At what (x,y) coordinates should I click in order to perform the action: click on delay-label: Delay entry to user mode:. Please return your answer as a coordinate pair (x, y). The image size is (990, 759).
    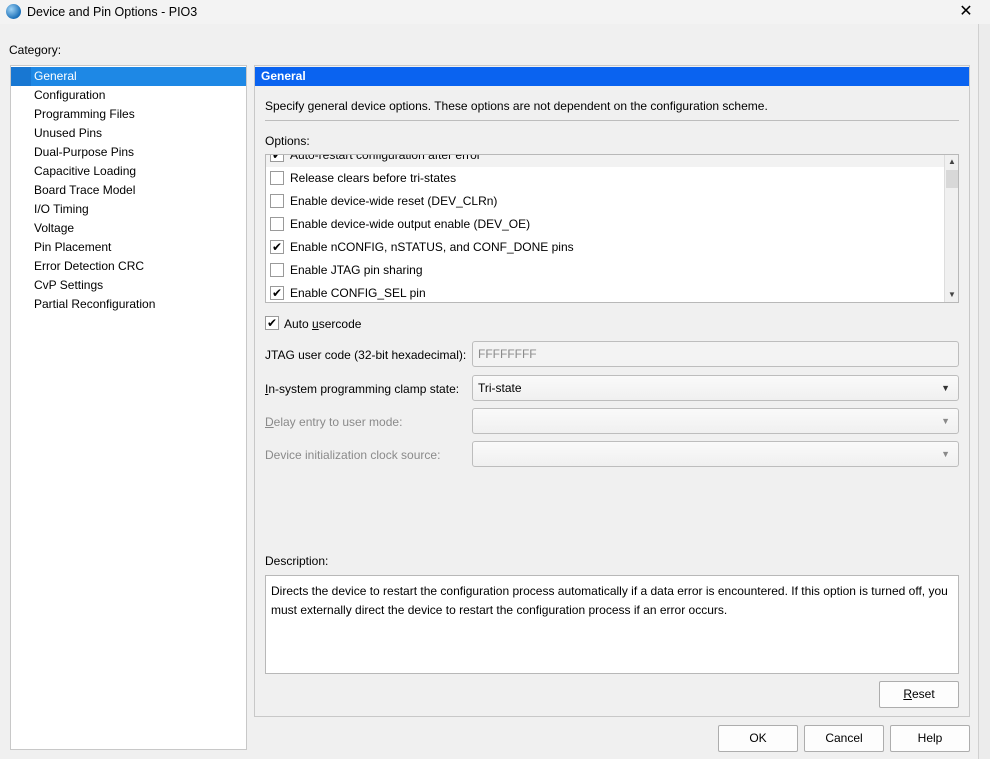
    Looking at the image, I should click on (333, 422).